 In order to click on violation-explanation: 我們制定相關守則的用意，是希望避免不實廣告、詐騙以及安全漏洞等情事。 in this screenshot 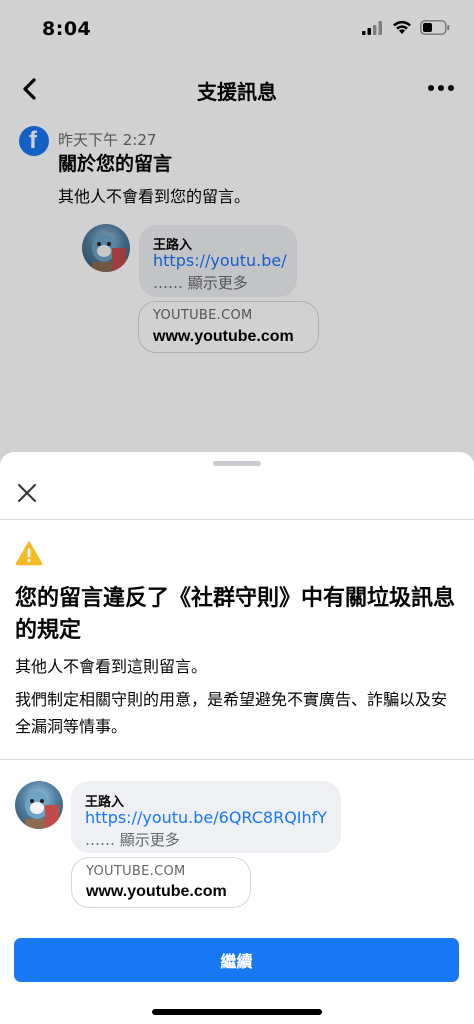, I will do `click(231, 713)`.